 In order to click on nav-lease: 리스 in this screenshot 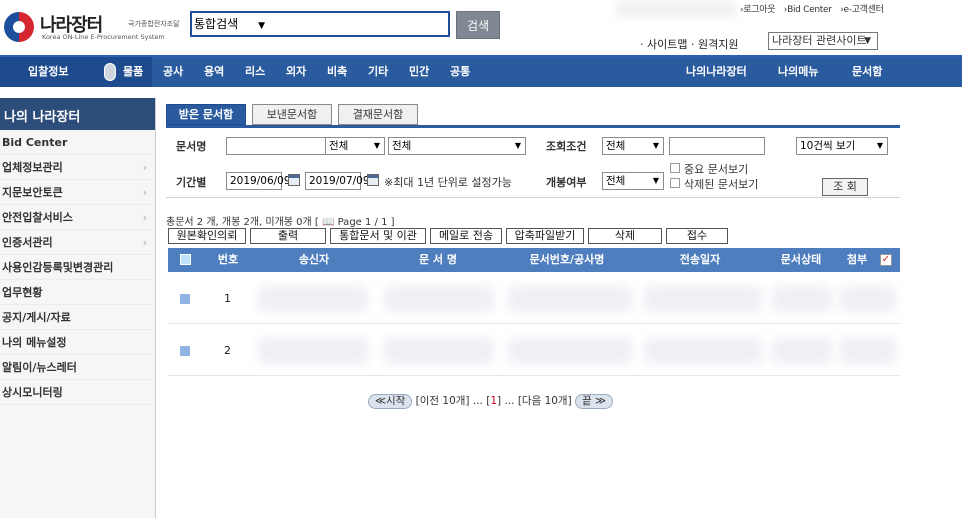, I will do `click(255, 72)`.